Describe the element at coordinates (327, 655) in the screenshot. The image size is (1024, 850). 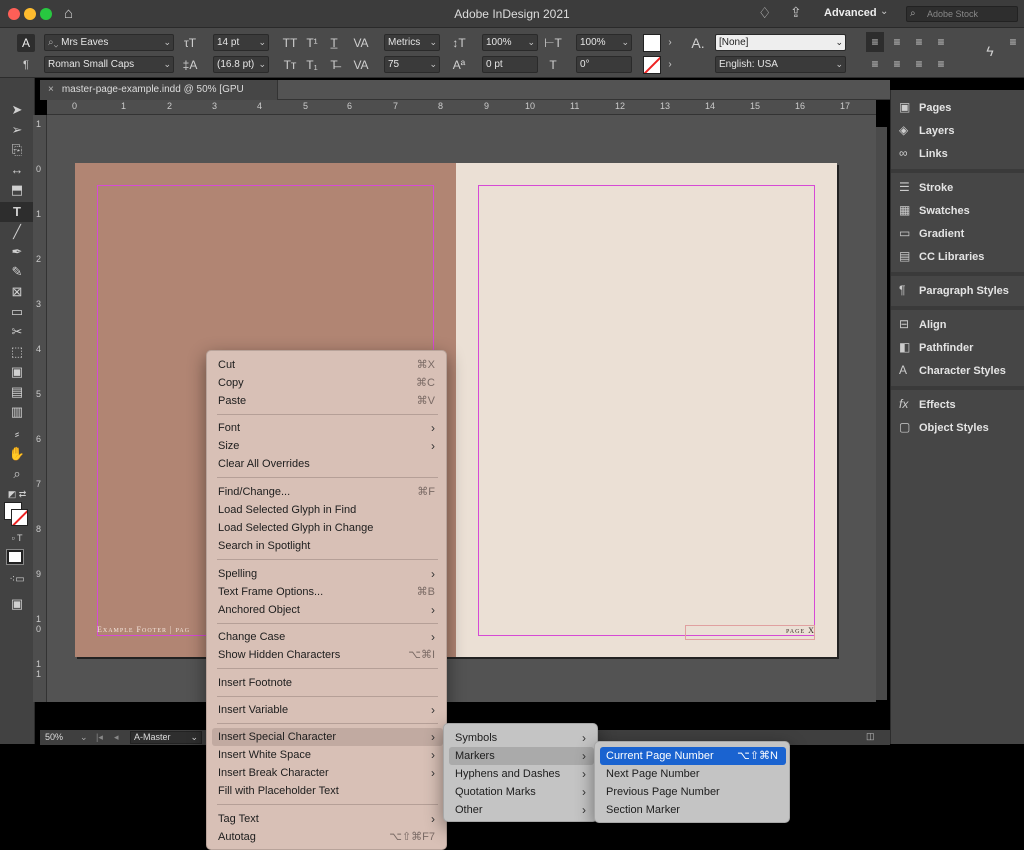
I see `menu-item-show-hidden-characters: Show Hidden Characters ⌥⌘I` at that location.